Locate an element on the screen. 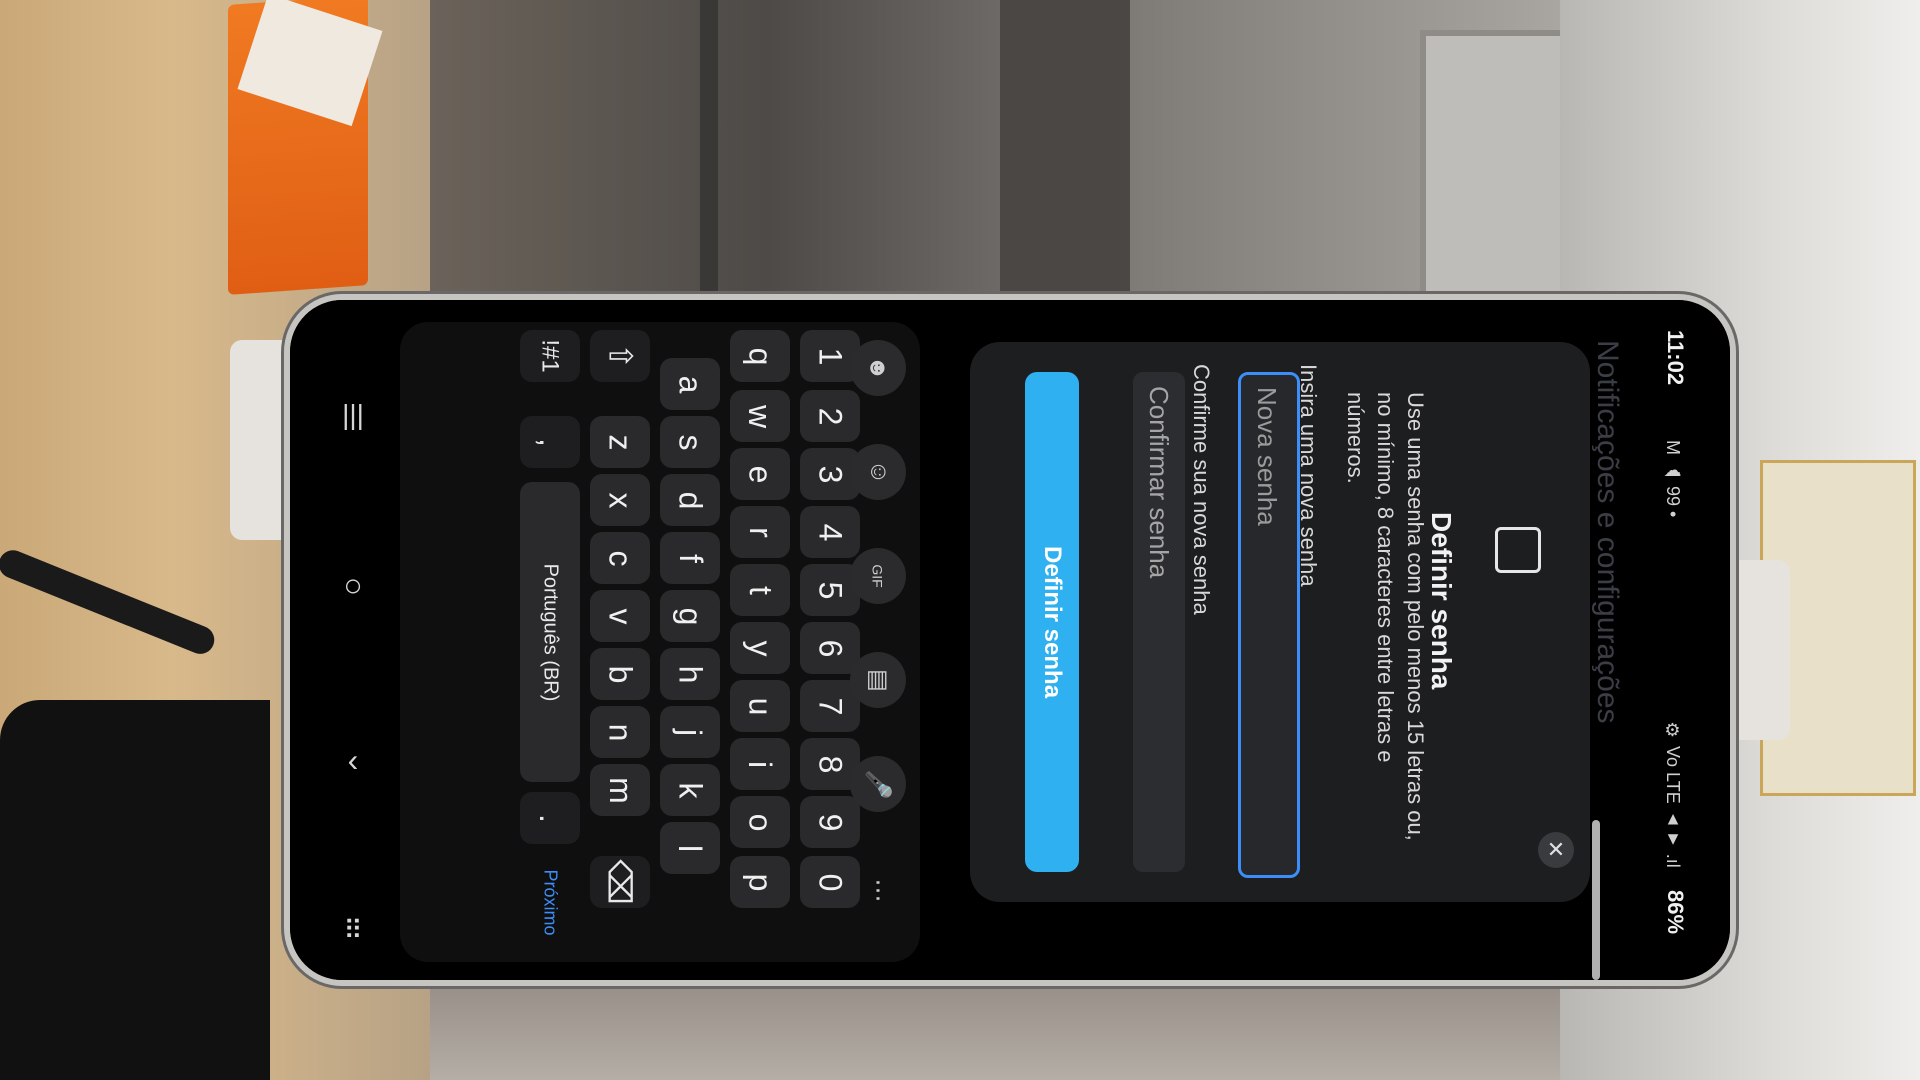 This screenshot has height=1080, width=1920. key-b: b is located at coordinates (620, 674).